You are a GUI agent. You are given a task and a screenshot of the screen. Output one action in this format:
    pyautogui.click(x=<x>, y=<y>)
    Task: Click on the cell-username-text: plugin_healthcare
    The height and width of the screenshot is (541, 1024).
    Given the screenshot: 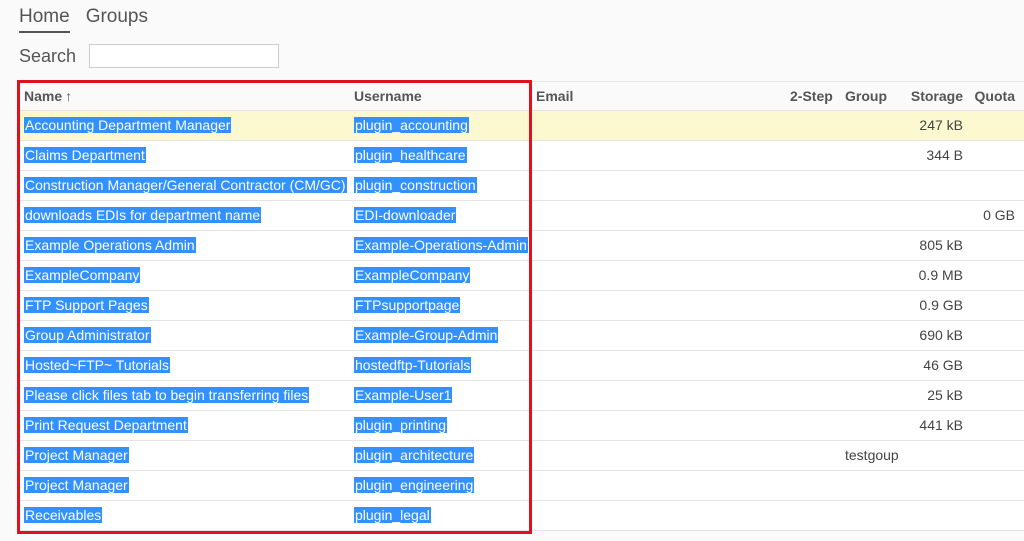 What is the action you would take?
    pyautogui.click(x=410, y=155)
    